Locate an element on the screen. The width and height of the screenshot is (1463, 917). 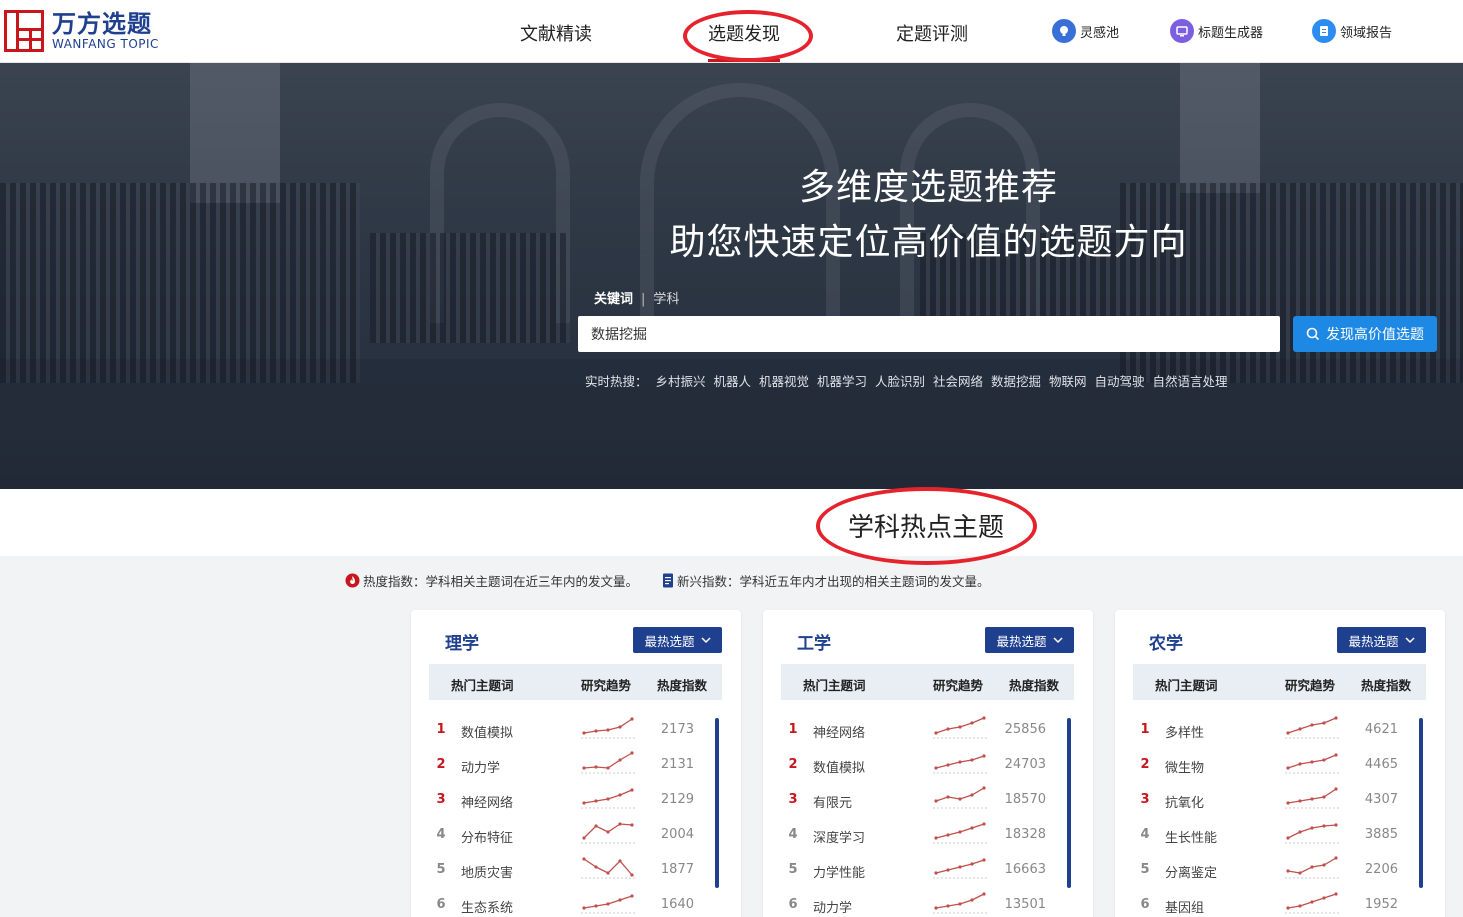
nav-topic-discovery: 选题发现 is located at coordinates (744, 33).